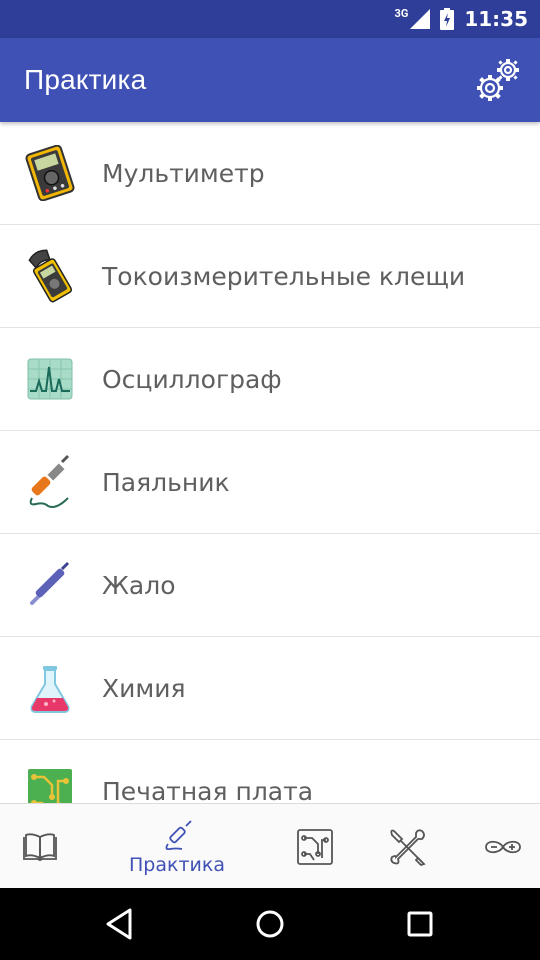 Image resolution: width=540 pixels, height=960 pixels. I want to click on list-item-pcb: Печатная плата, so click(270, 771).